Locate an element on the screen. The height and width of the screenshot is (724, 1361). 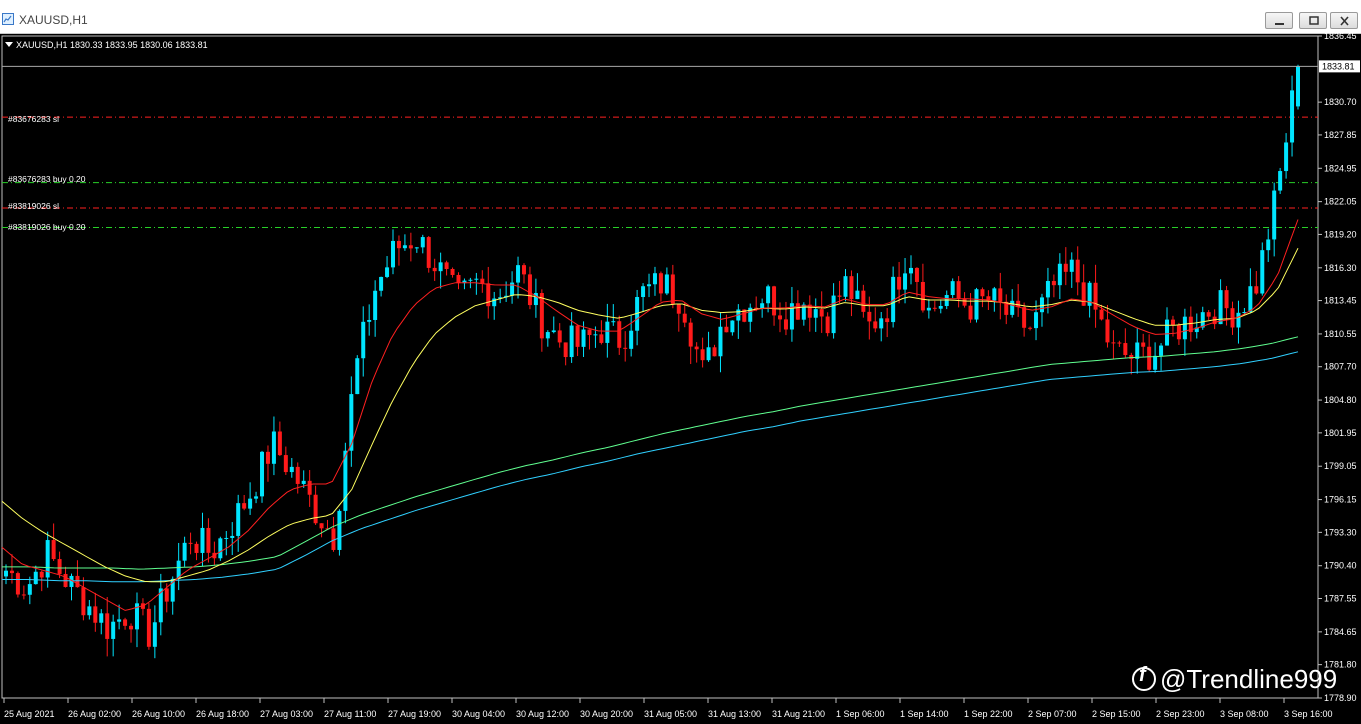
price-tick-label: 1790.40 is located at coordinates (1340, 566).